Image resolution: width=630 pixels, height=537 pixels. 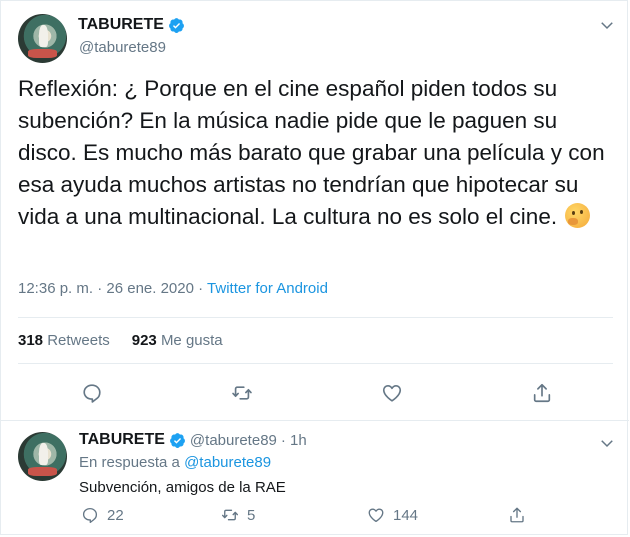 I want to click on retweets-label: Retweets, so click(x=78, y=340).